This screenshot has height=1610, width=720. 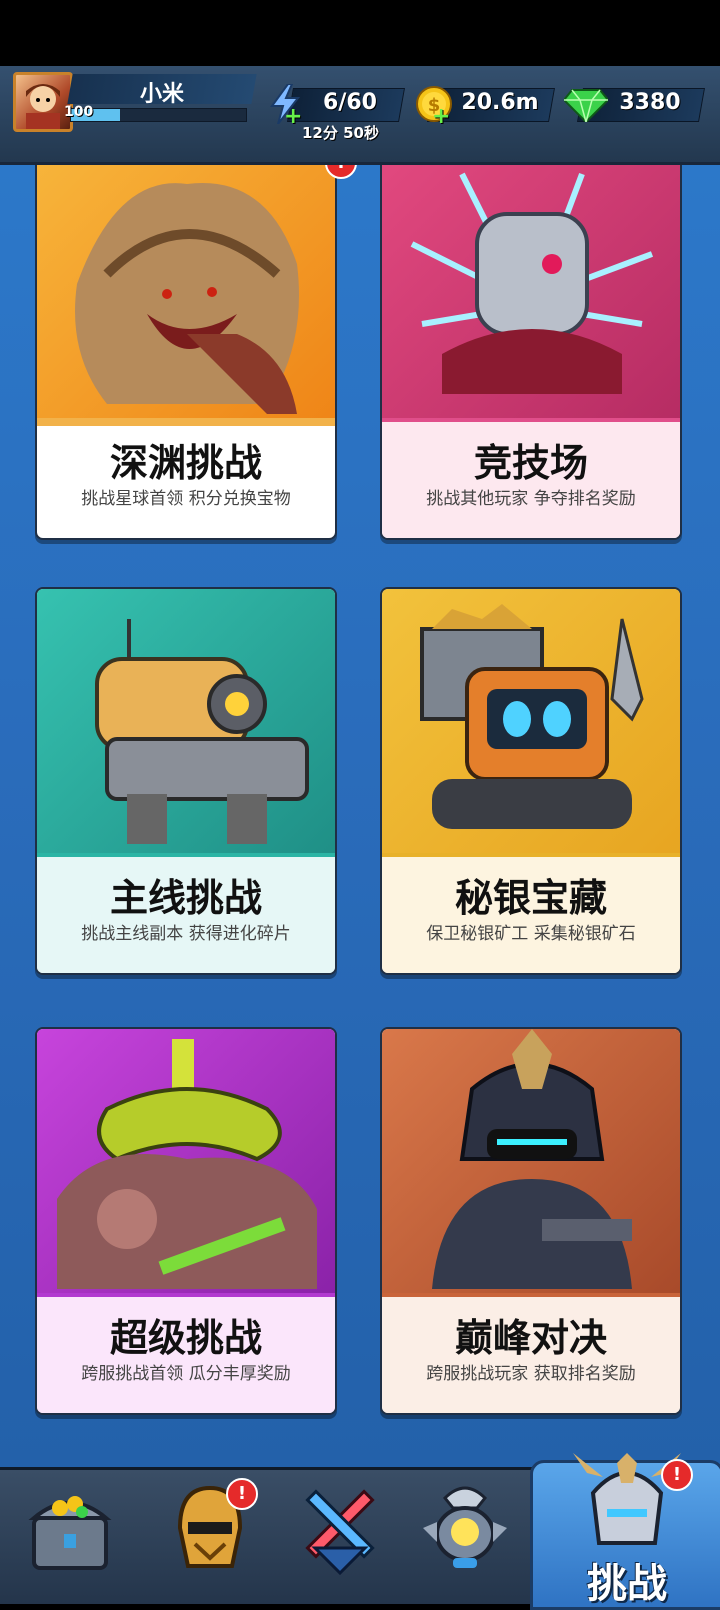 What do you see at coordinates (500, 102) in the screenshot?
I see `gold-value: 20.6m` at bounding box center [500, 102].